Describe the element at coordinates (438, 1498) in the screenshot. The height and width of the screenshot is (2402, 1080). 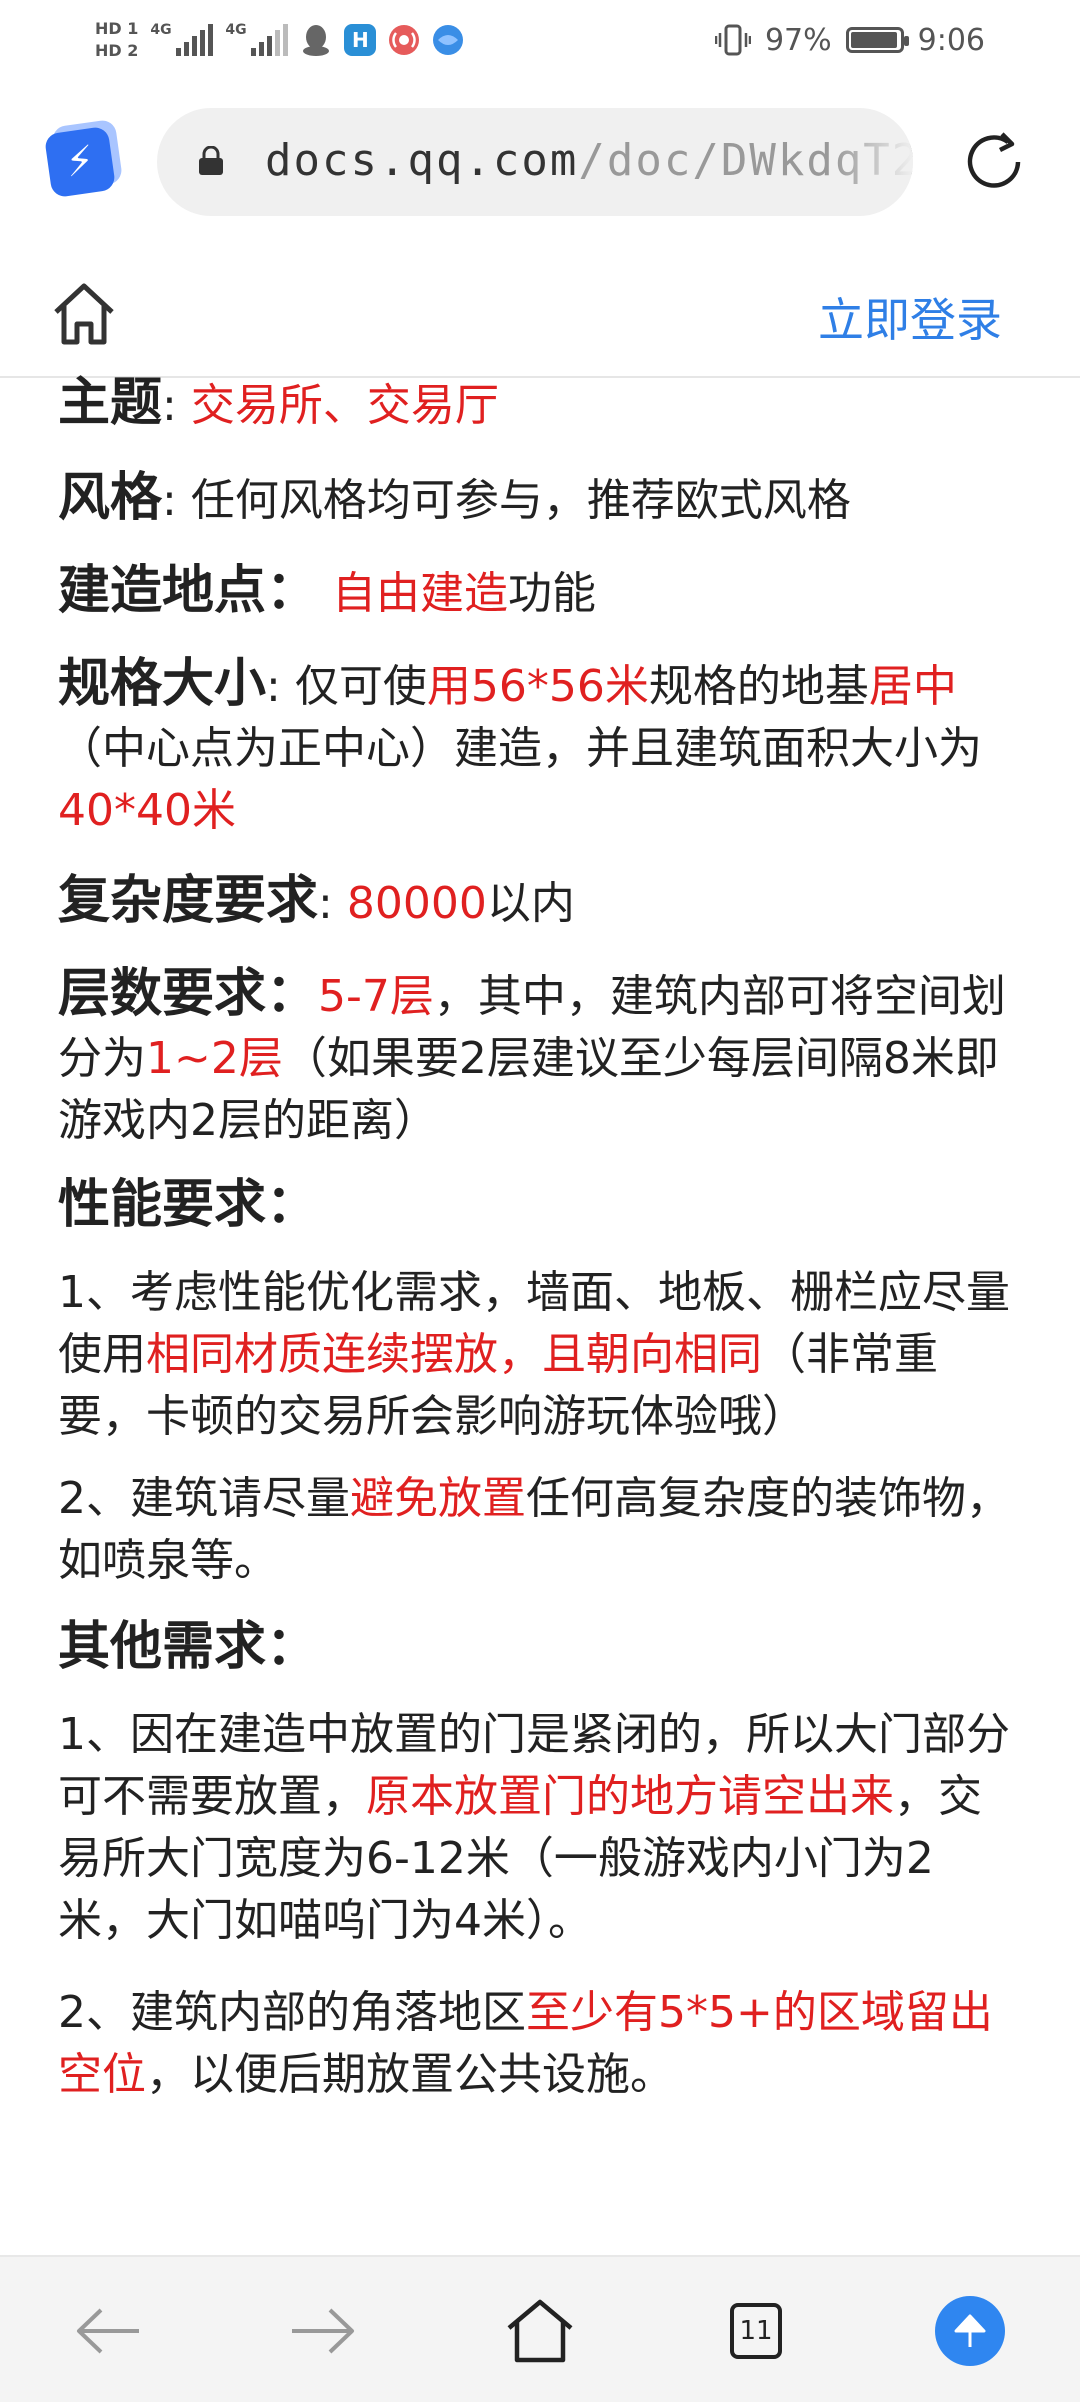
I see `performance-item-2-red: 避免放置` at that location.